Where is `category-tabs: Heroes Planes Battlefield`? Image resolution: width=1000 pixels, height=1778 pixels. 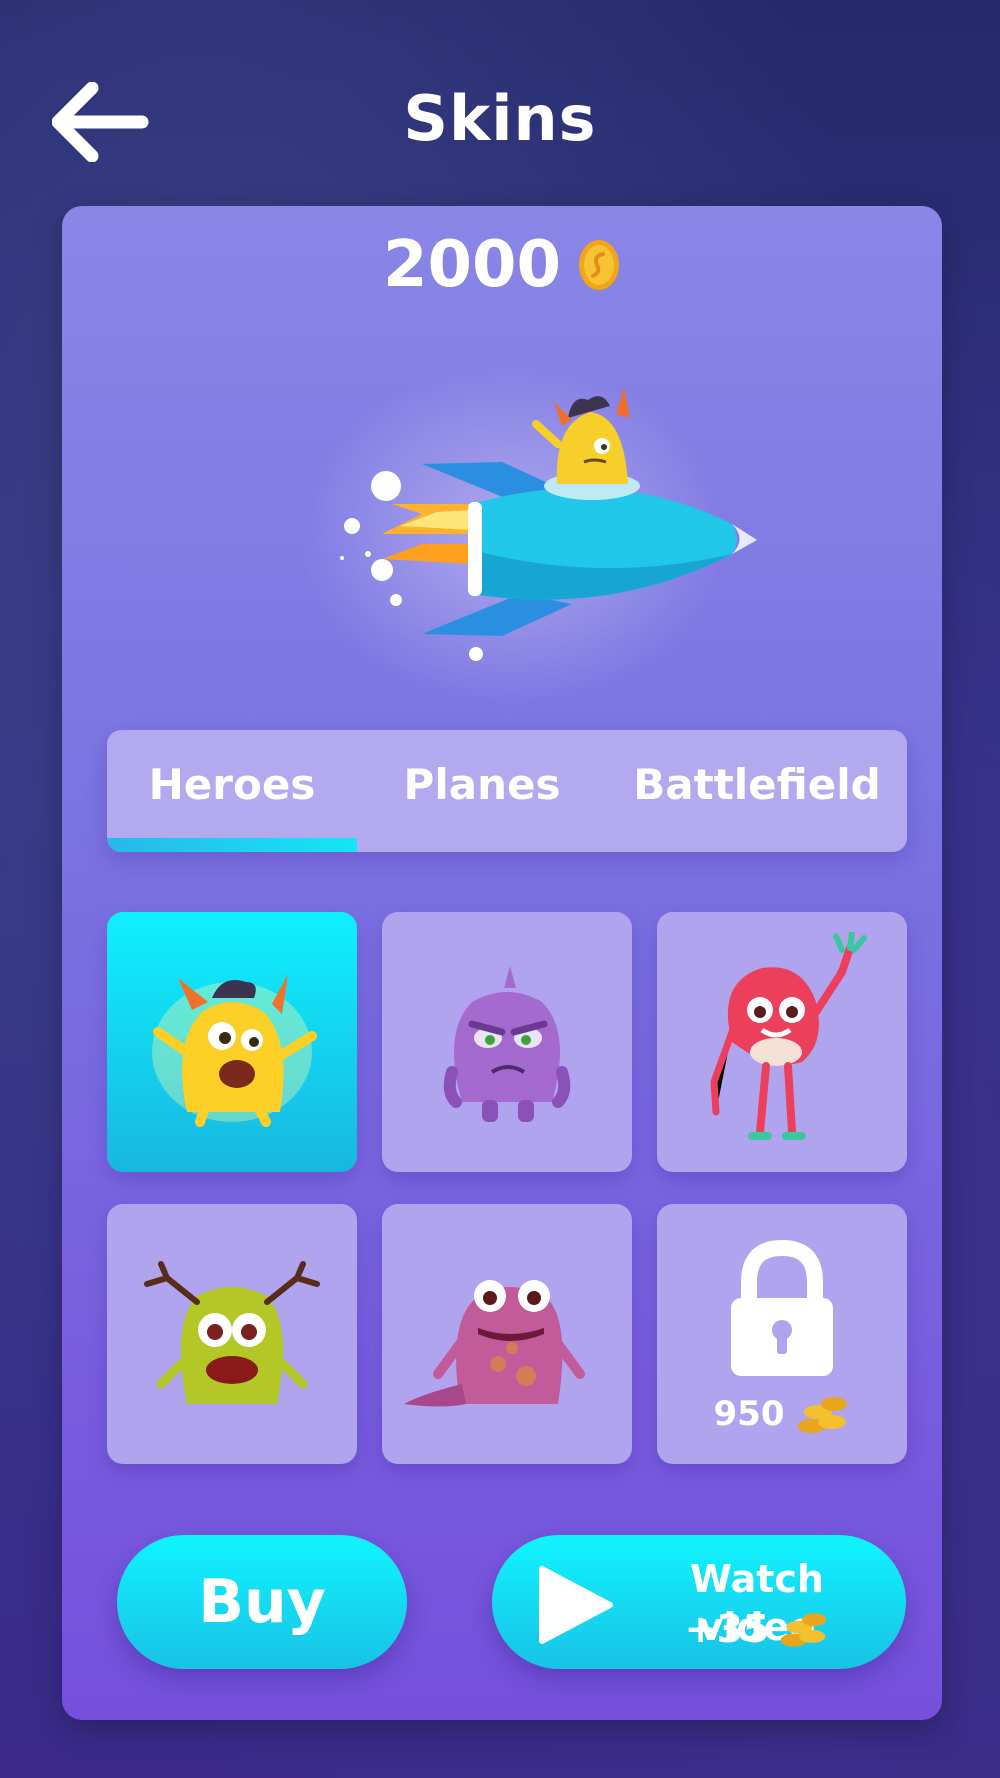
category-tabs: Heroes Planes Battlefield is located at coordinates (507, 791).